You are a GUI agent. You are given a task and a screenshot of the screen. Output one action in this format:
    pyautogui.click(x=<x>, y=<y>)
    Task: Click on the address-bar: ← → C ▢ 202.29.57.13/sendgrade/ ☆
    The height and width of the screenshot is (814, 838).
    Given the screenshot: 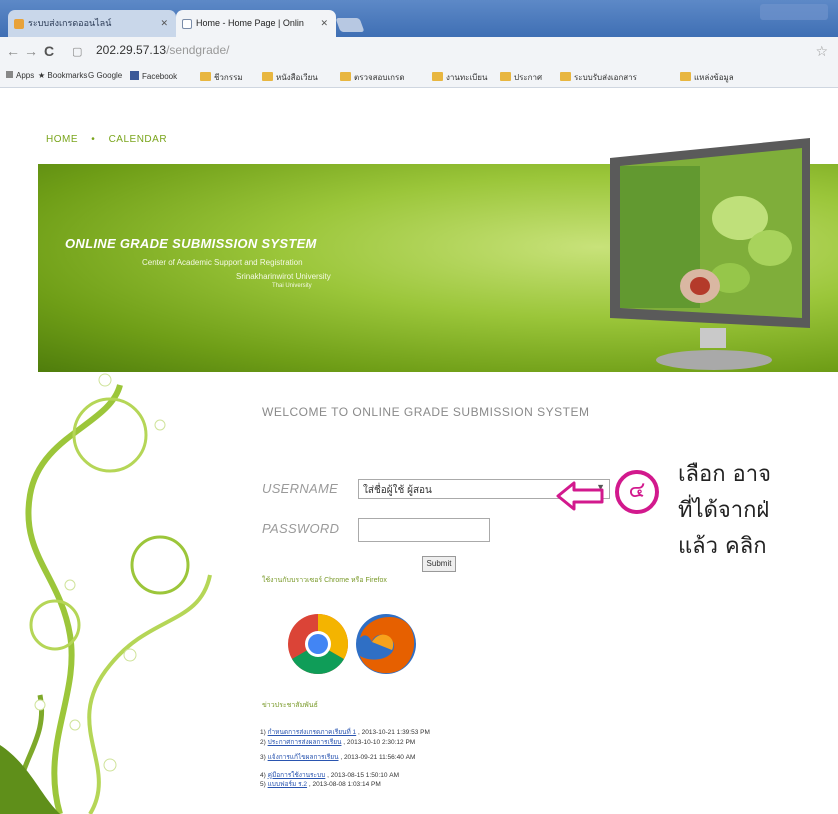 What is the action you would take?
    pyautogui.click(x=419, y=51)
    